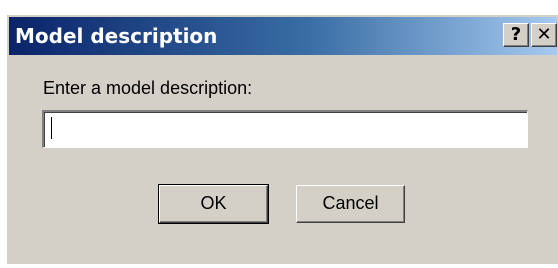  Describe the element at coordinates (116, 36) in the screenshot. I see `dialog-title: Model description` at that location.